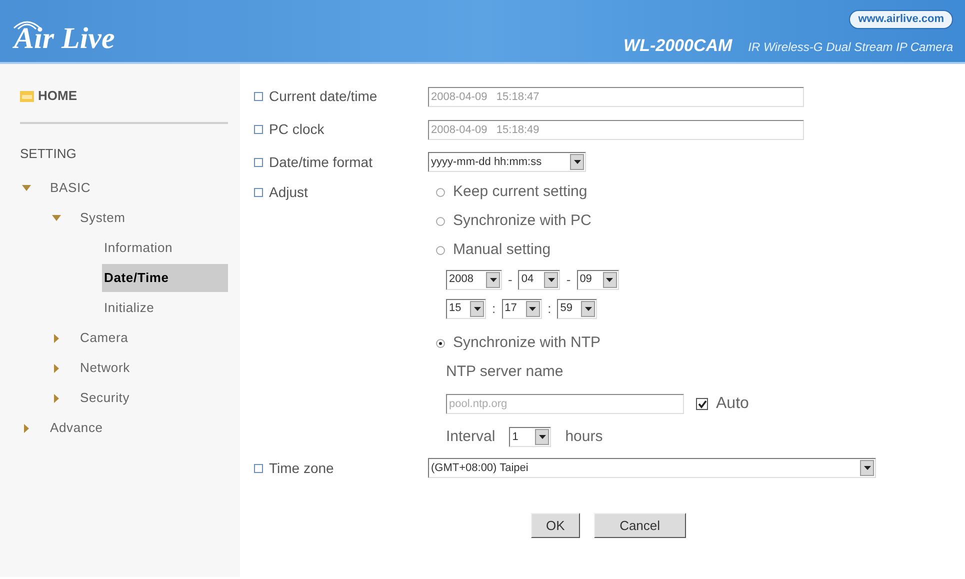 This screenshot has width=965, height=579. Describe the element at coordinates (597, 280) in the screenshot. I see `dropdown: 09` at that location.